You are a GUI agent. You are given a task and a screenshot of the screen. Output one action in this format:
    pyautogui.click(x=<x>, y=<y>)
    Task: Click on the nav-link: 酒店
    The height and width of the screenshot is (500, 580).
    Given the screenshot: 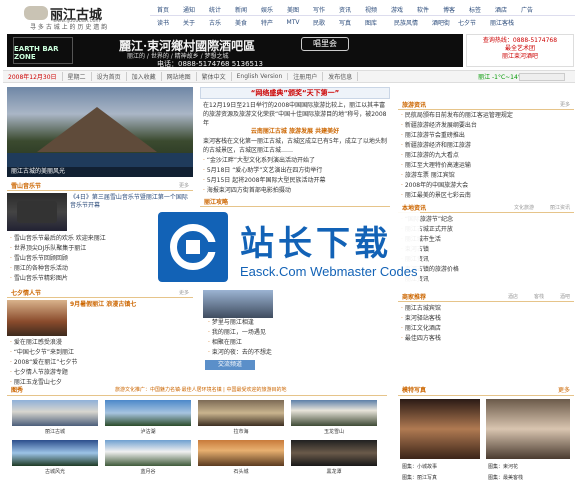 What is the action you would take?
    pyautogui.click(x=501, y=9)
    